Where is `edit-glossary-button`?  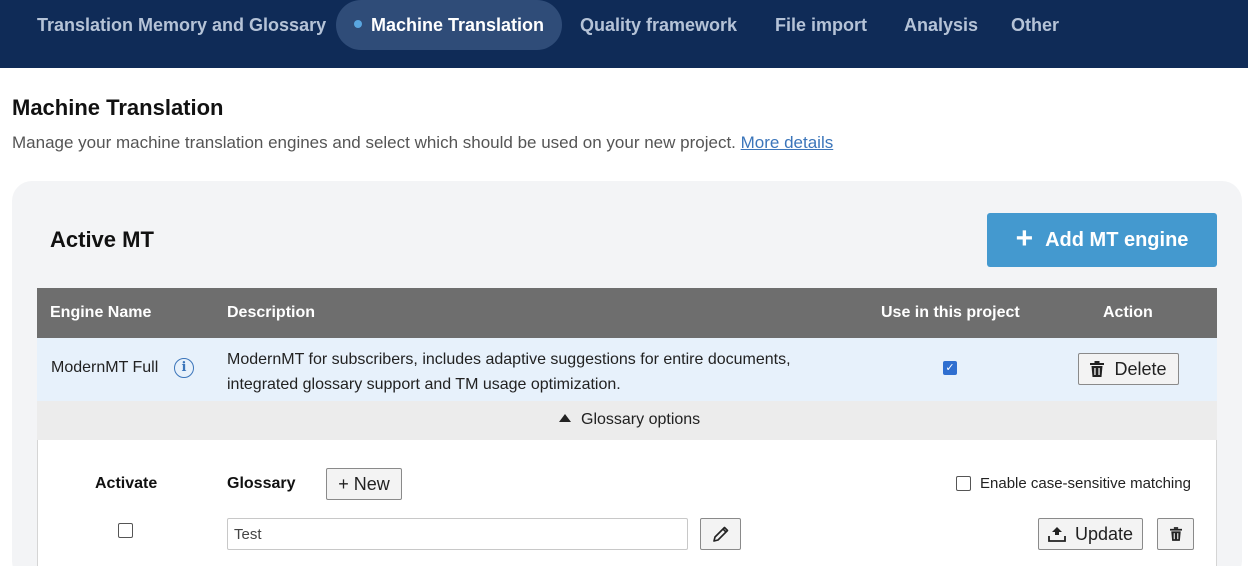 edit-glossary-button is located at coordinates (720, 534).